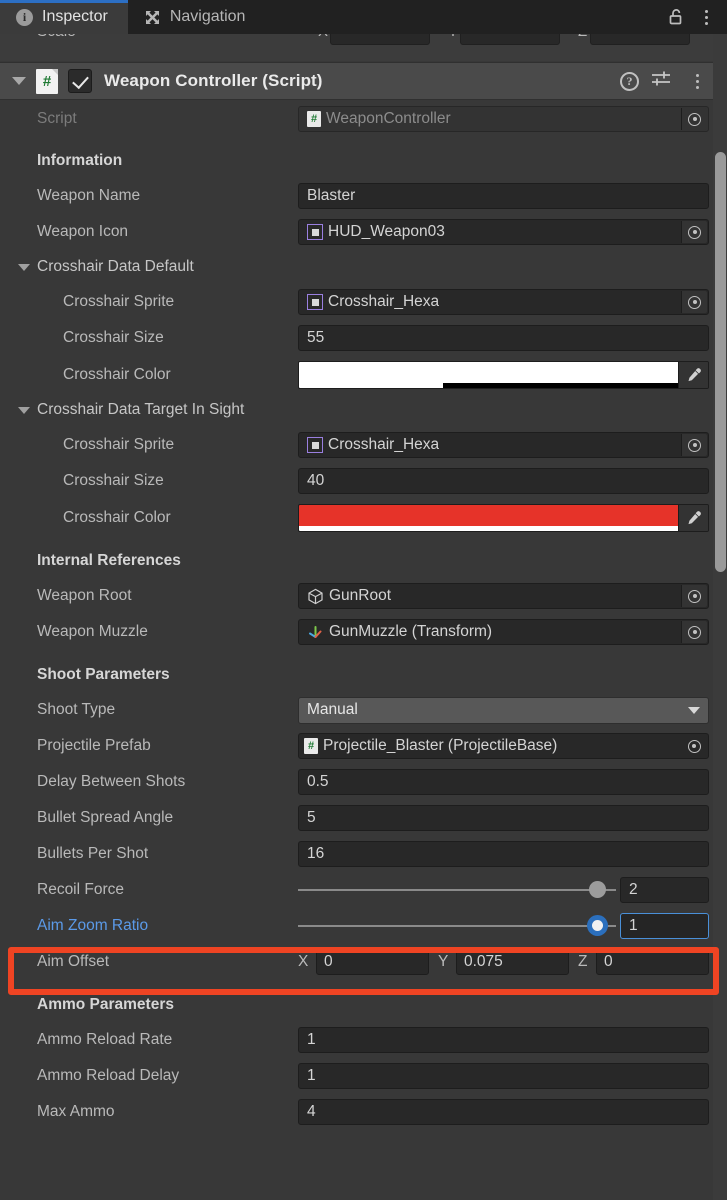 This screenshot has height=1200, width=727. I want to click on recoil-force-slider, so click(457, 890).